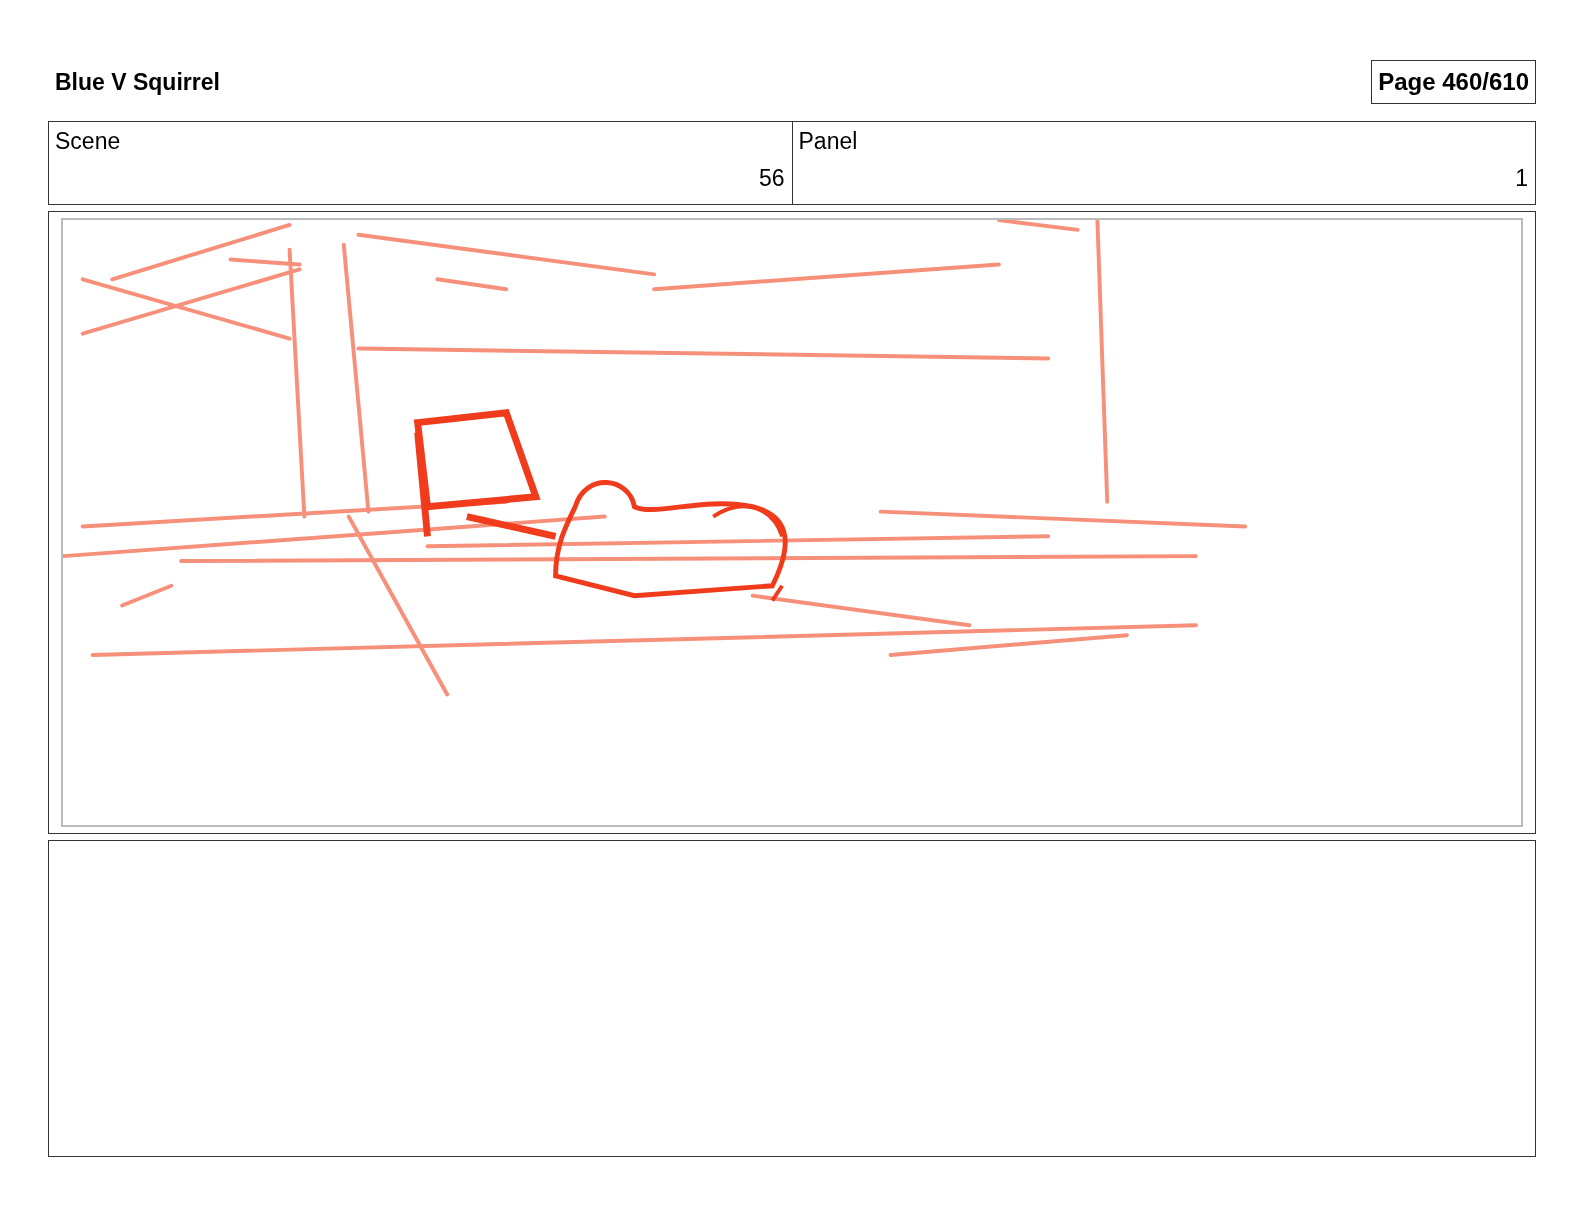 This screenshot has width=1584, height=1224. Describe the element at coordinates (828, 141) in the screenshot. I see `field-label: Panel` at that location.